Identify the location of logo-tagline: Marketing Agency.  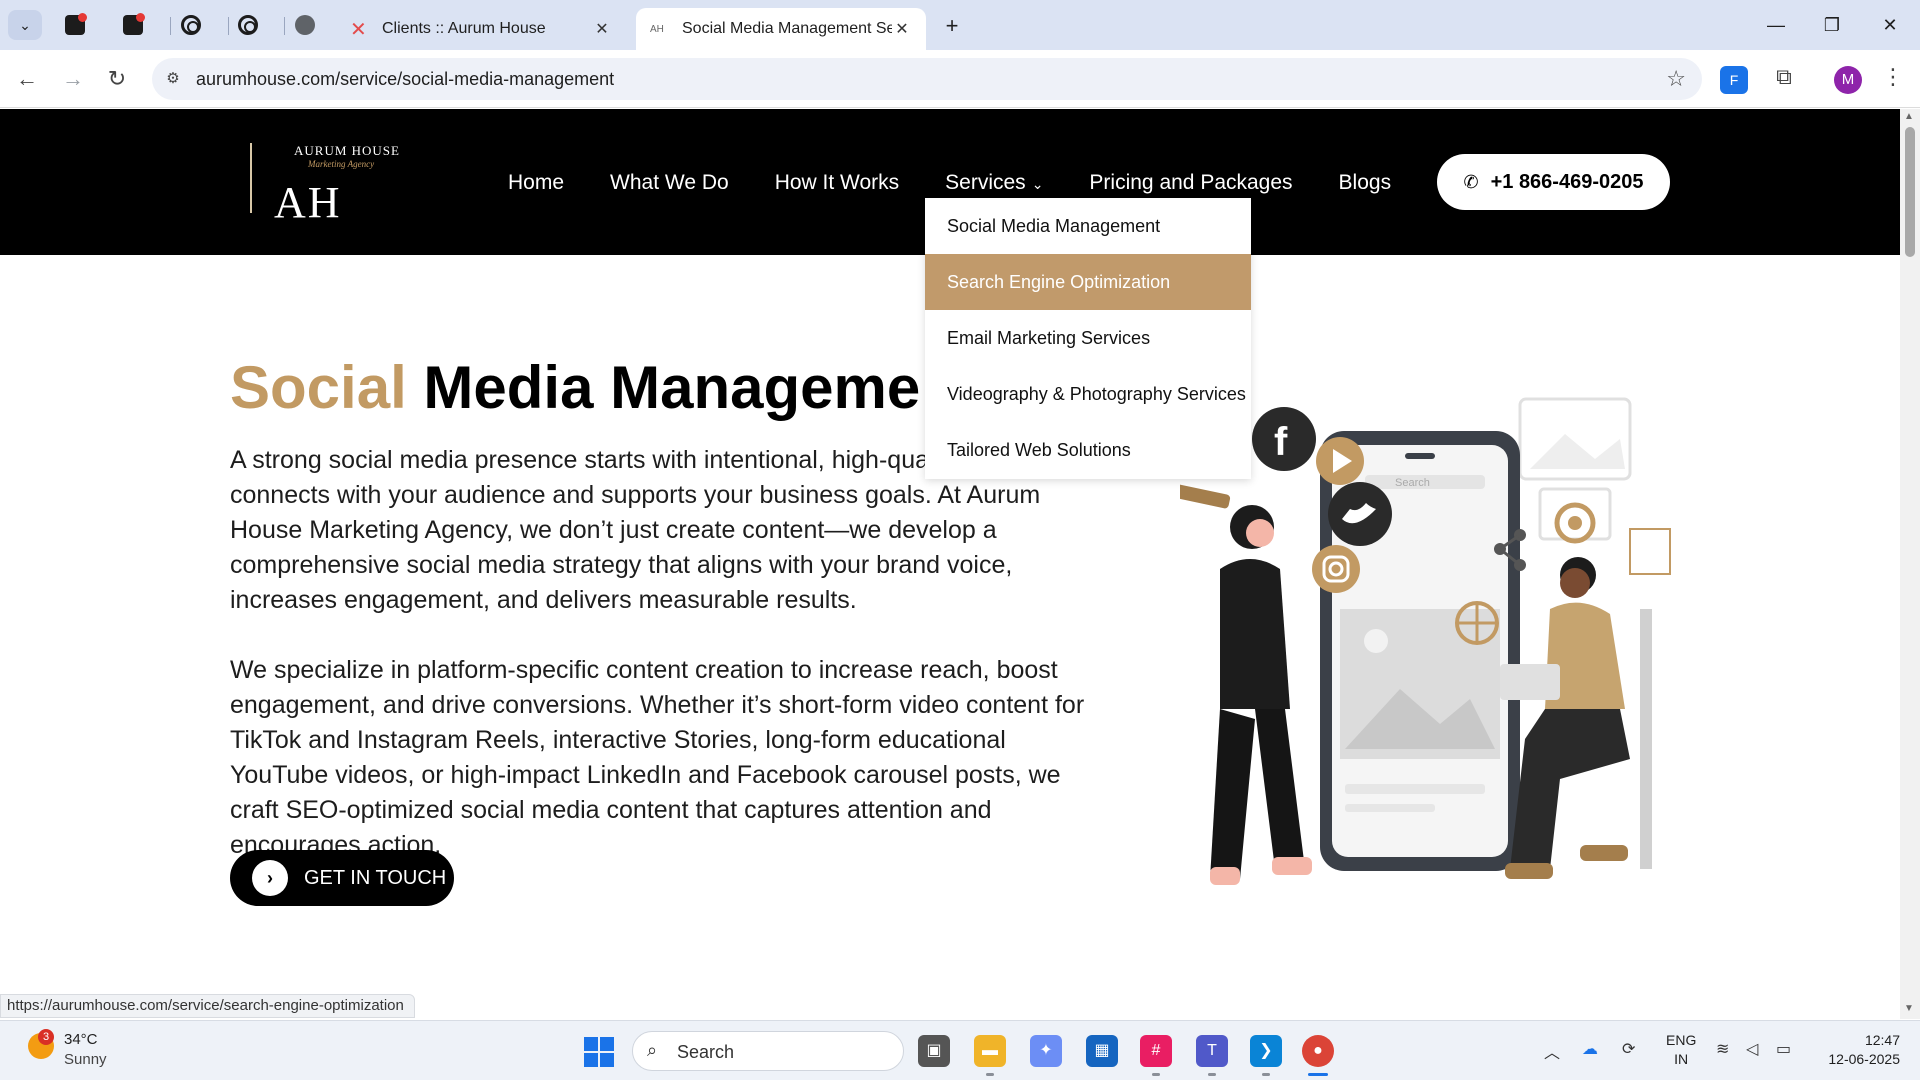
(341, 164).